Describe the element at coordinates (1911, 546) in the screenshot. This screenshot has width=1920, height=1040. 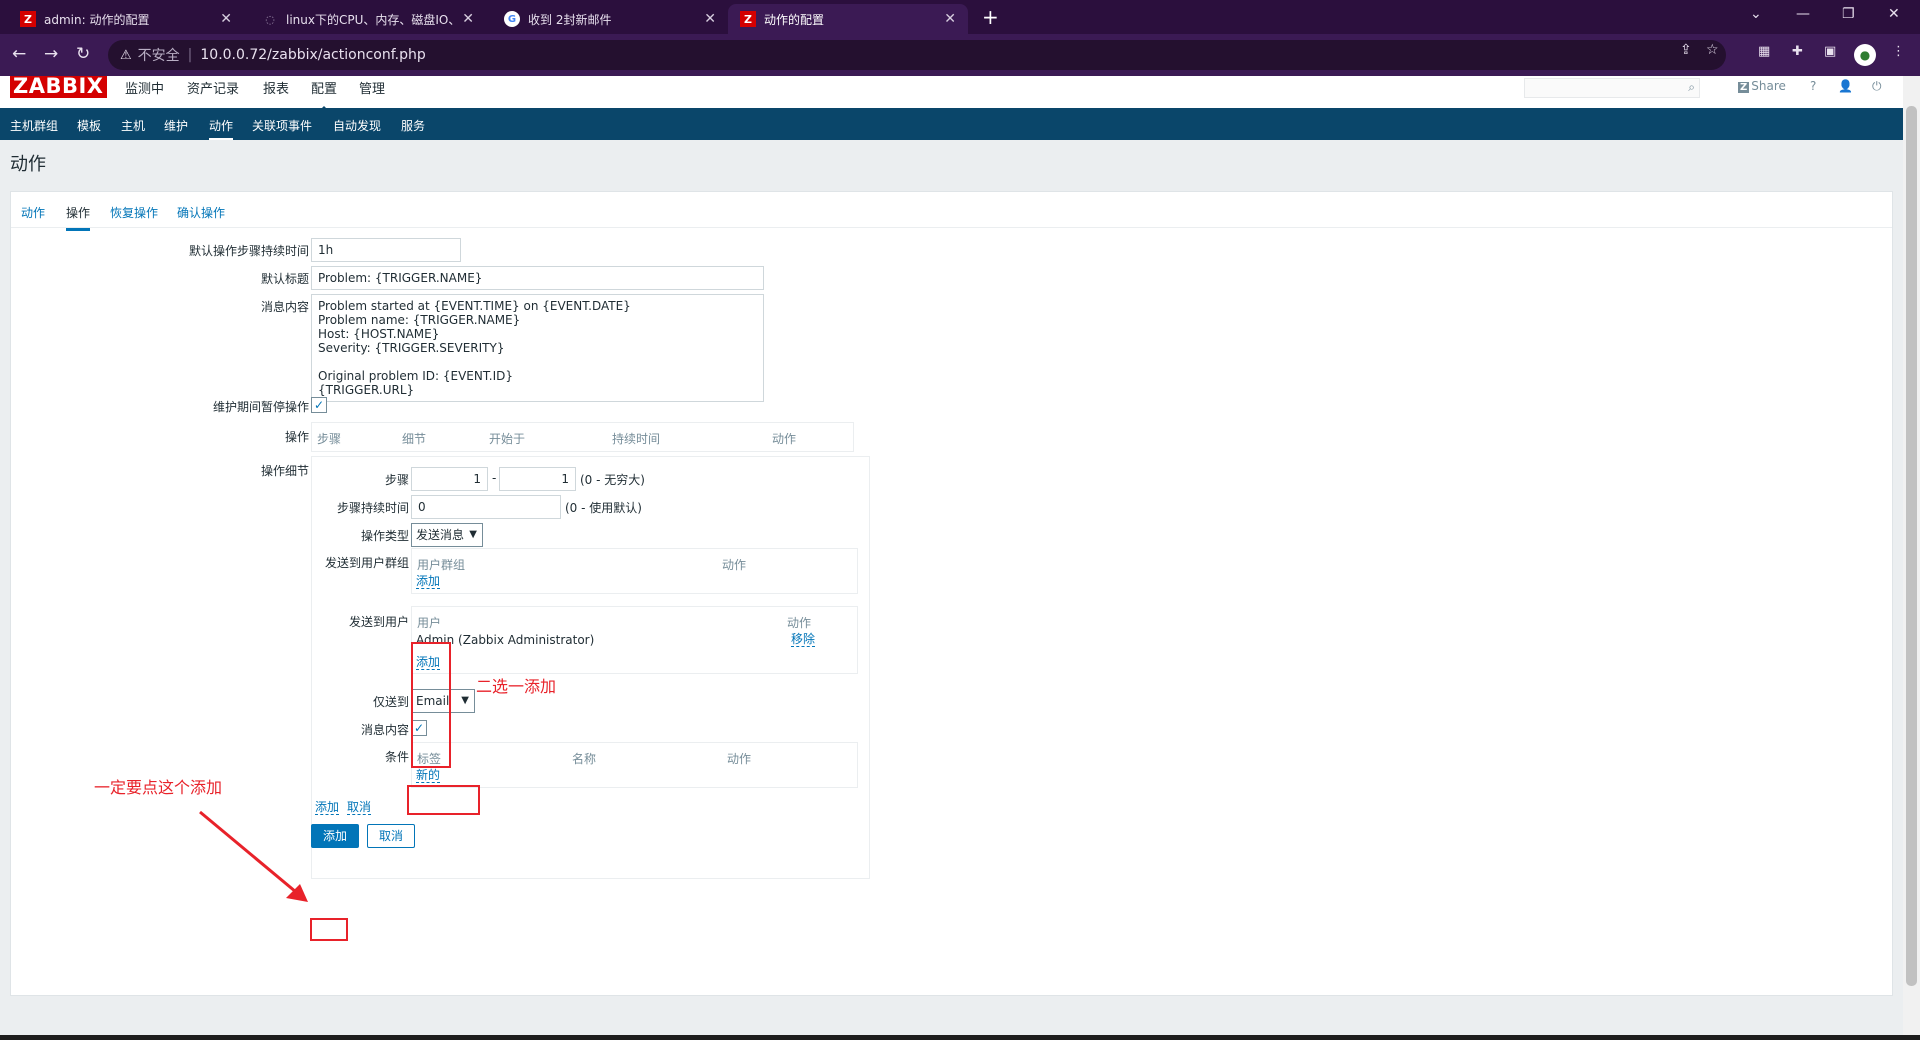
I see `scrollbar-thumb` at that location.